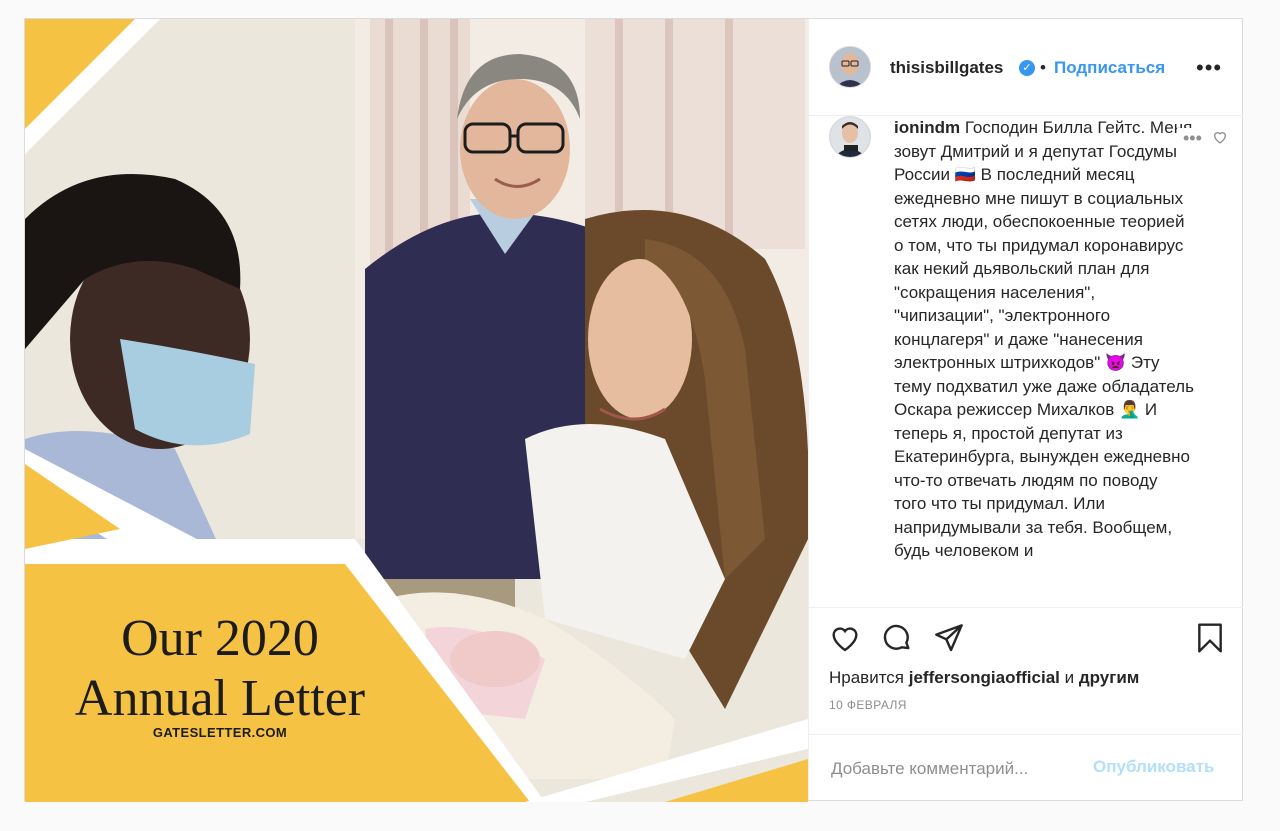 Image resolution: width=1280 pixels, height=831 pixels. I want to click on post-header: thisisbillgates ✓ • Подписаться •••, so click(1026, 67).